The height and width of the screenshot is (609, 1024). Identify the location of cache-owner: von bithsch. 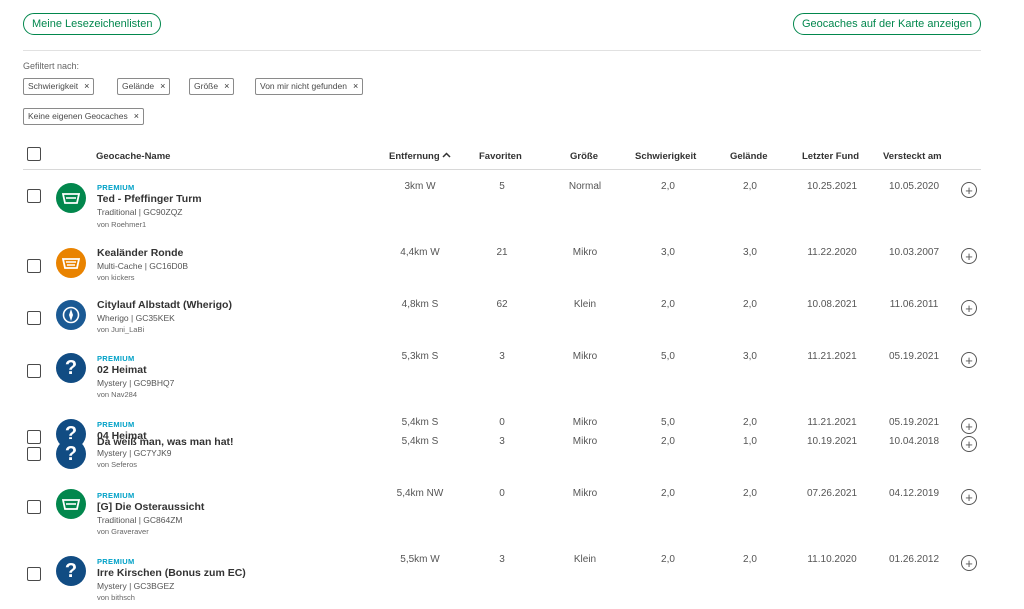
(116, 597).